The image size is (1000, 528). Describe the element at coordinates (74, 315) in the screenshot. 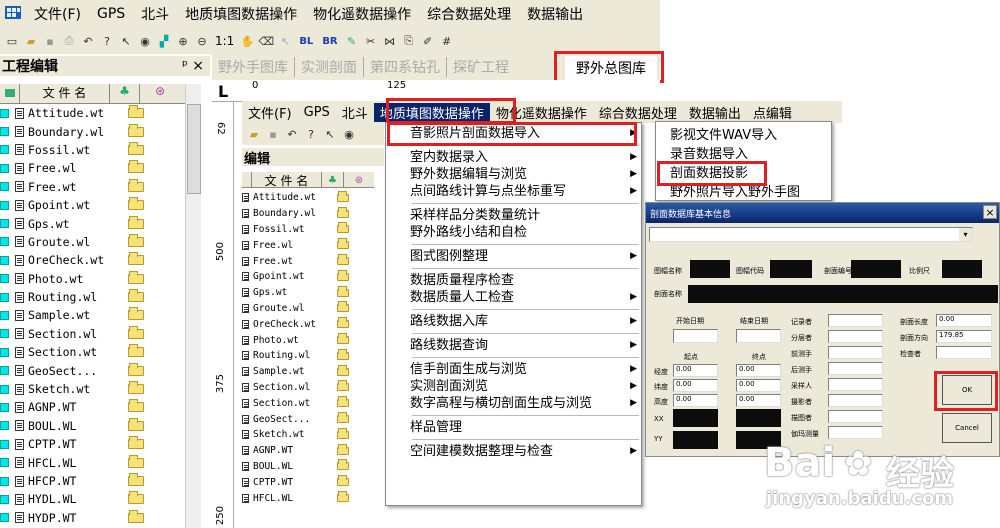

I see `file-name: Sample.wt` at that location.